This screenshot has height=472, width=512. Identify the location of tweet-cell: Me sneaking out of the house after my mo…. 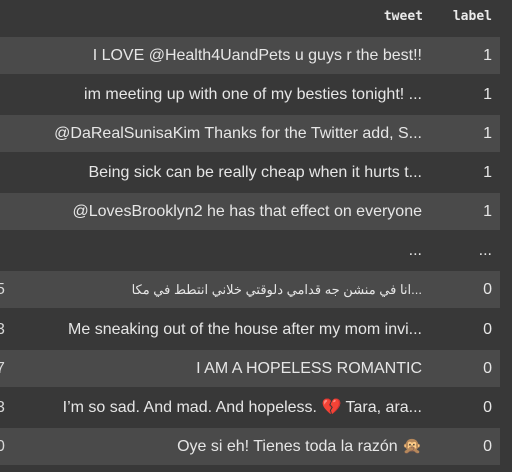
(245, 329).